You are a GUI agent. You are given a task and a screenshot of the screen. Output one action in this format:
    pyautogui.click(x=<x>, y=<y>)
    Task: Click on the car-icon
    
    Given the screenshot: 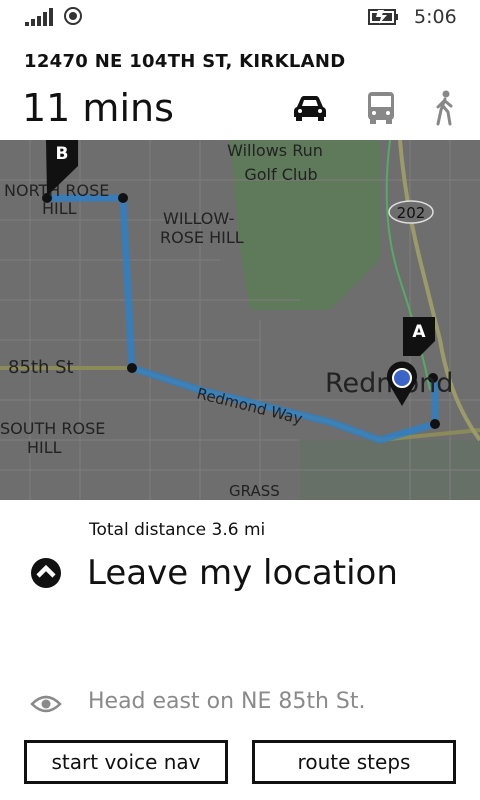 What is the action you would take?
    pyautogui.click(x=310, y=108)
    